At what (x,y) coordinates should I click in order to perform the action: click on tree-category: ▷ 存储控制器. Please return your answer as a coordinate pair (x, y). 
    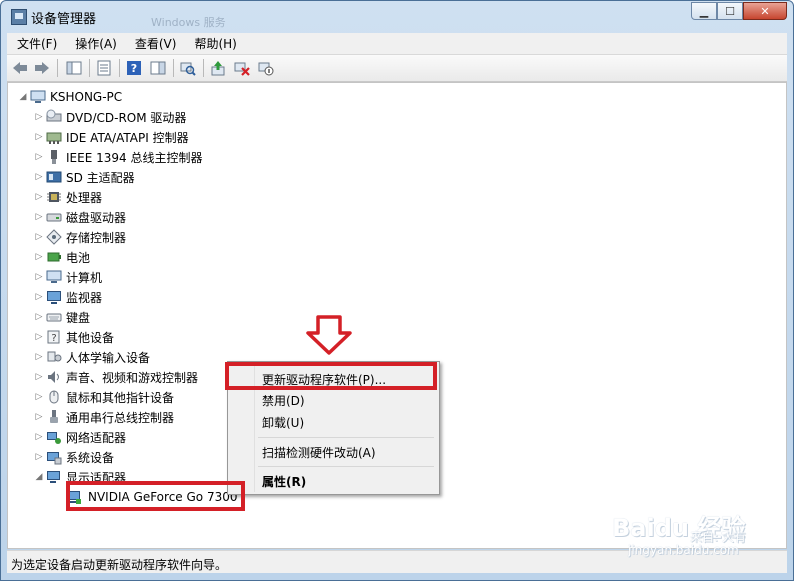
    Looking at the image, I should click on (80, 237).